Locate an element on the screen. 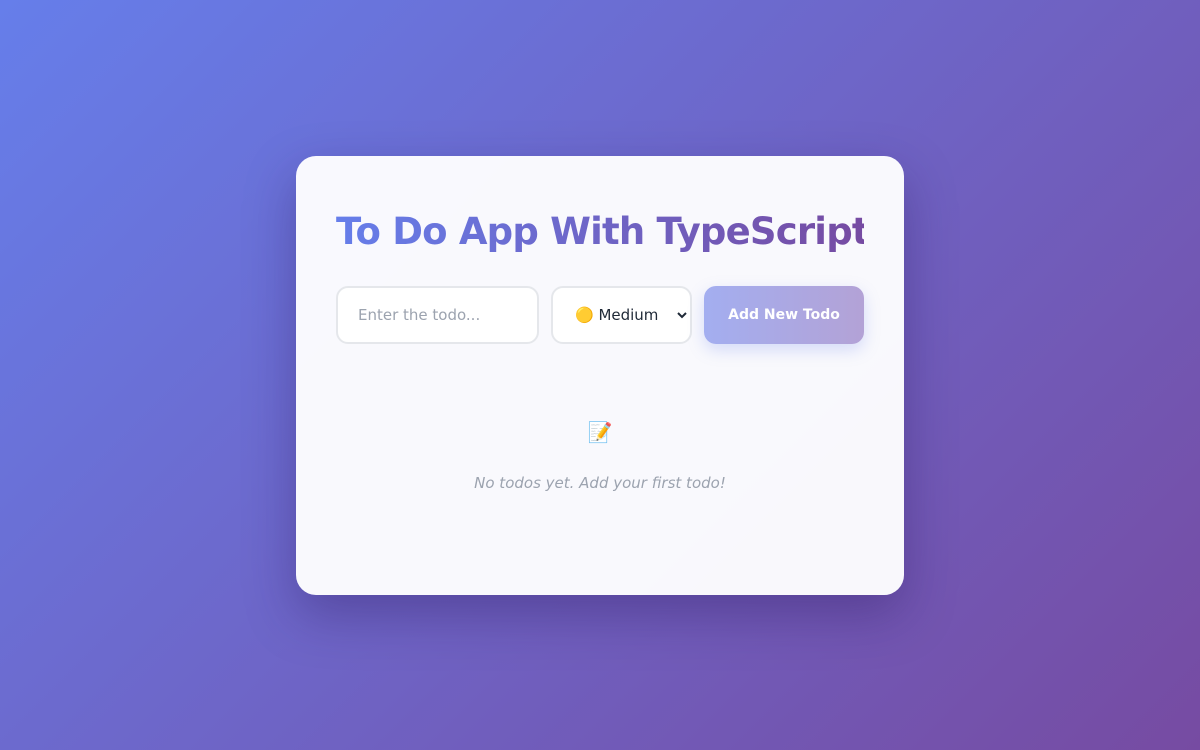 This screenshot has height=750, width=1200. add-todo-form: 🟡 Medium Add New Todo is located at coordinates (600, 315).